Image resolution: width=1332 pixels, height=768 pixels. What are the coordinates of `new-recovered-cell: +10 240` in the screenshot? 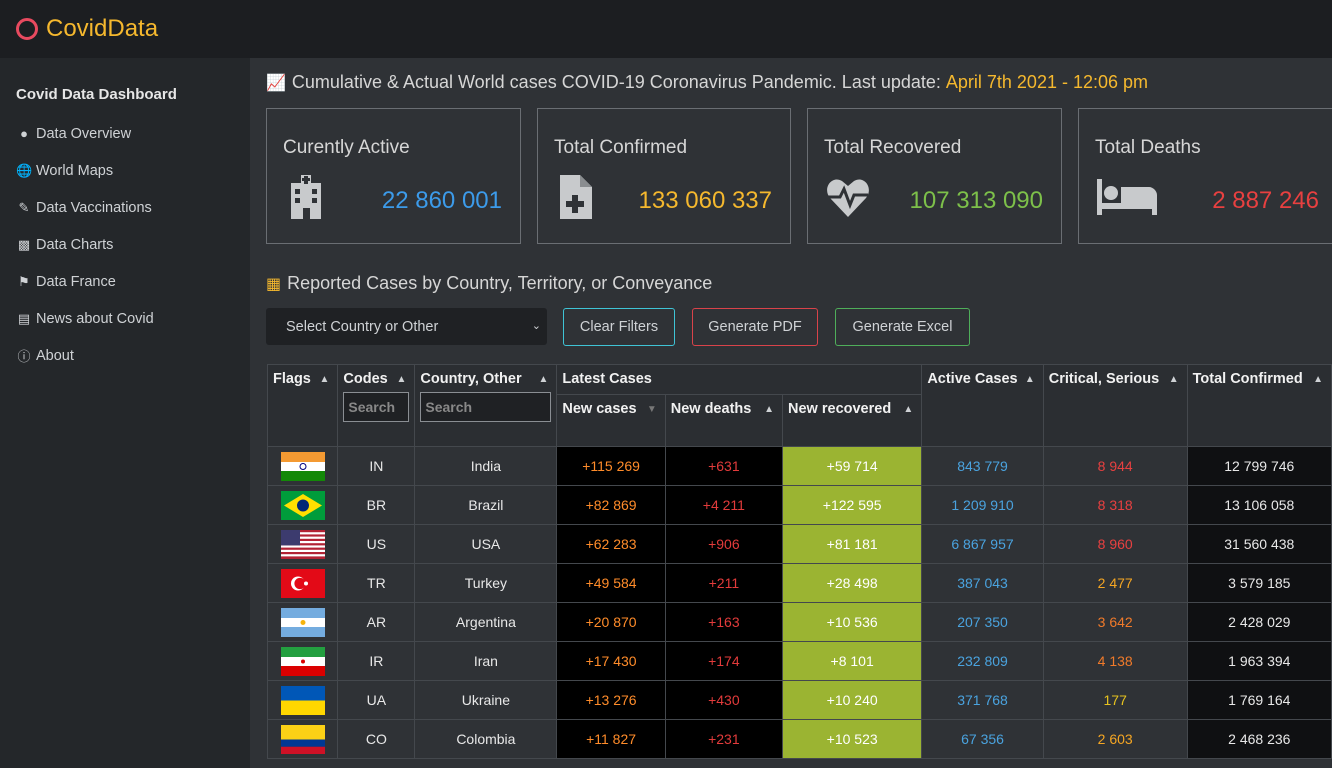 It's located at (852, 700).